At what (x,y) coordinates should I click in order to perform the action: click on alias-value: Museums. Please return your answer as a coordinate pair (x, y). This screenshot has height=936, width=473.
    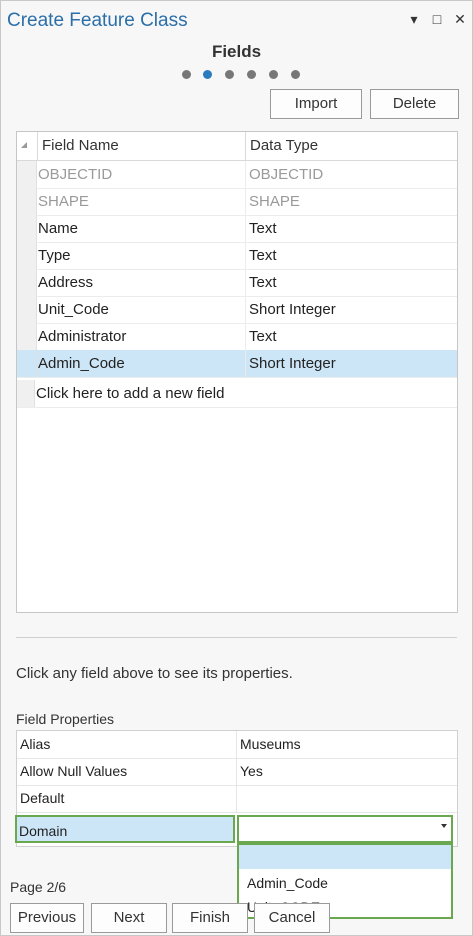
    Looking at the image, I should click on (348, 744).